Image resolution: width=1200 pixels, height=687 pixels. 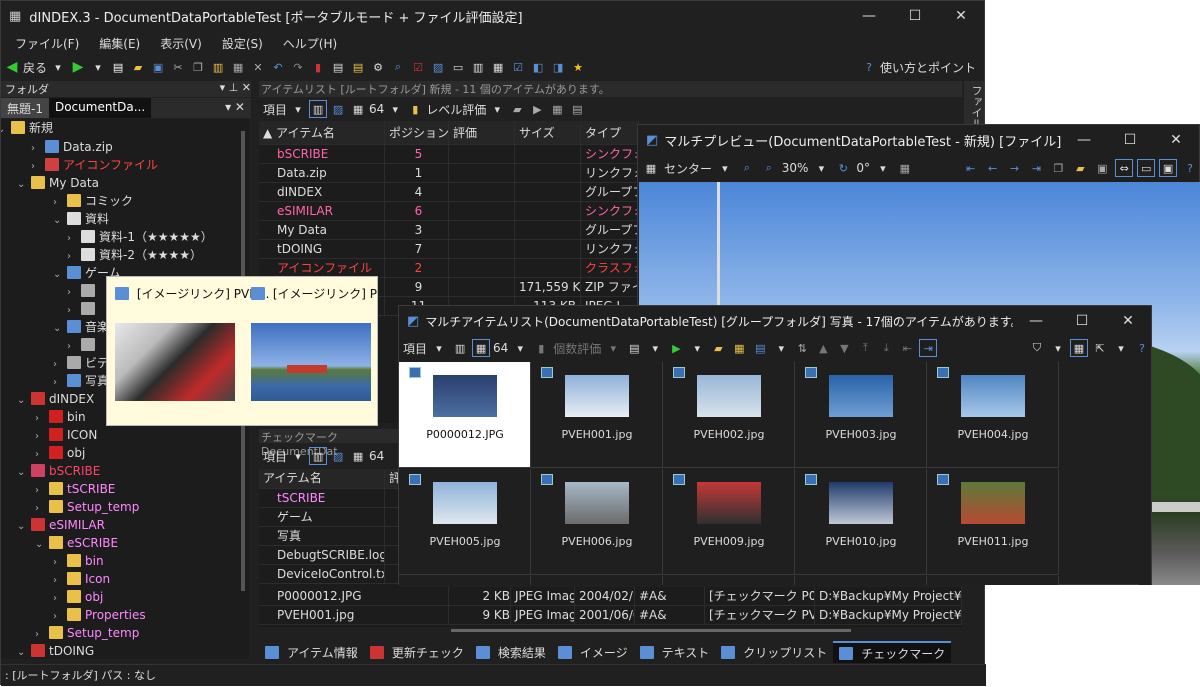 What do you see at coordinates (993, 522) in the screenshot?
I see `thumbnail-item: PVEH011.jpg` at bounding box center [993, 522].